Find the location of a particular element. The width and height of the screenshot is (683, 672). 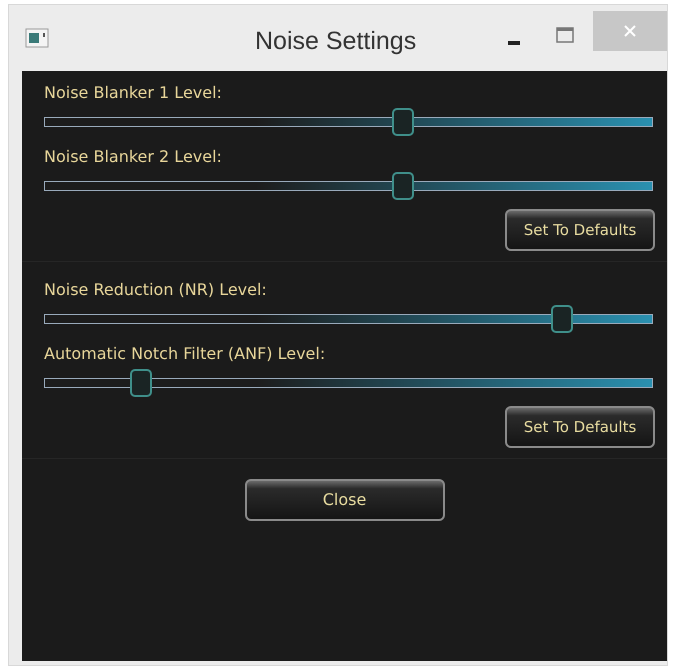

slider-label: Noise Blanker 2 Level: is located at coordinates (133, 157).